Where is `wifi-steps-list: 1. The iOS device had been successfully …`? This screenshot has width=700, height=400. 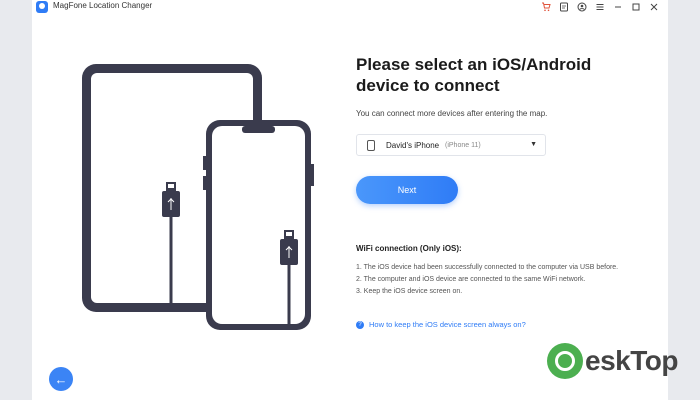
wifi-steps-list: 1. The iOS device had been successfully … is located at coordinates (506, 280).